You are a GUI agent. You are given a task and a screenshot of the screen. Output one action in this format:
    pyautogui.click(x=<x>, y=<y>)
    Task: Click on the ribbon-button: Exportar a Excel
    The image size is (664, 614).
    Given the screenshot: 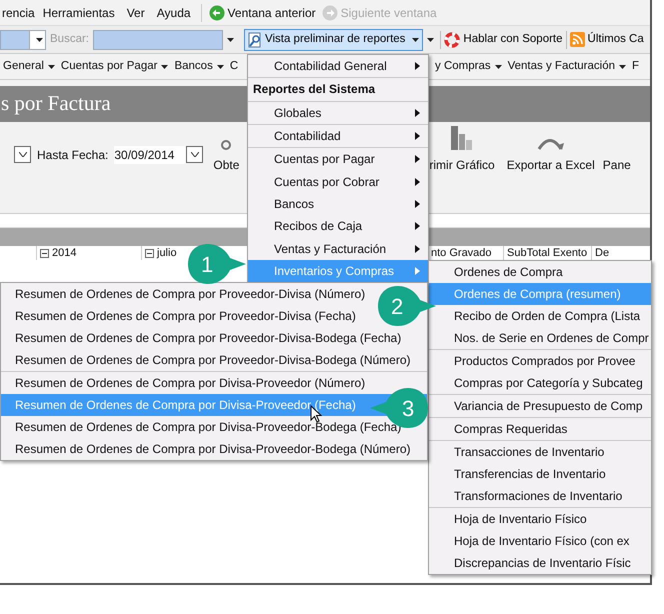 What is the action you would take?
    pyautogui.click(x=550, y=149)
    